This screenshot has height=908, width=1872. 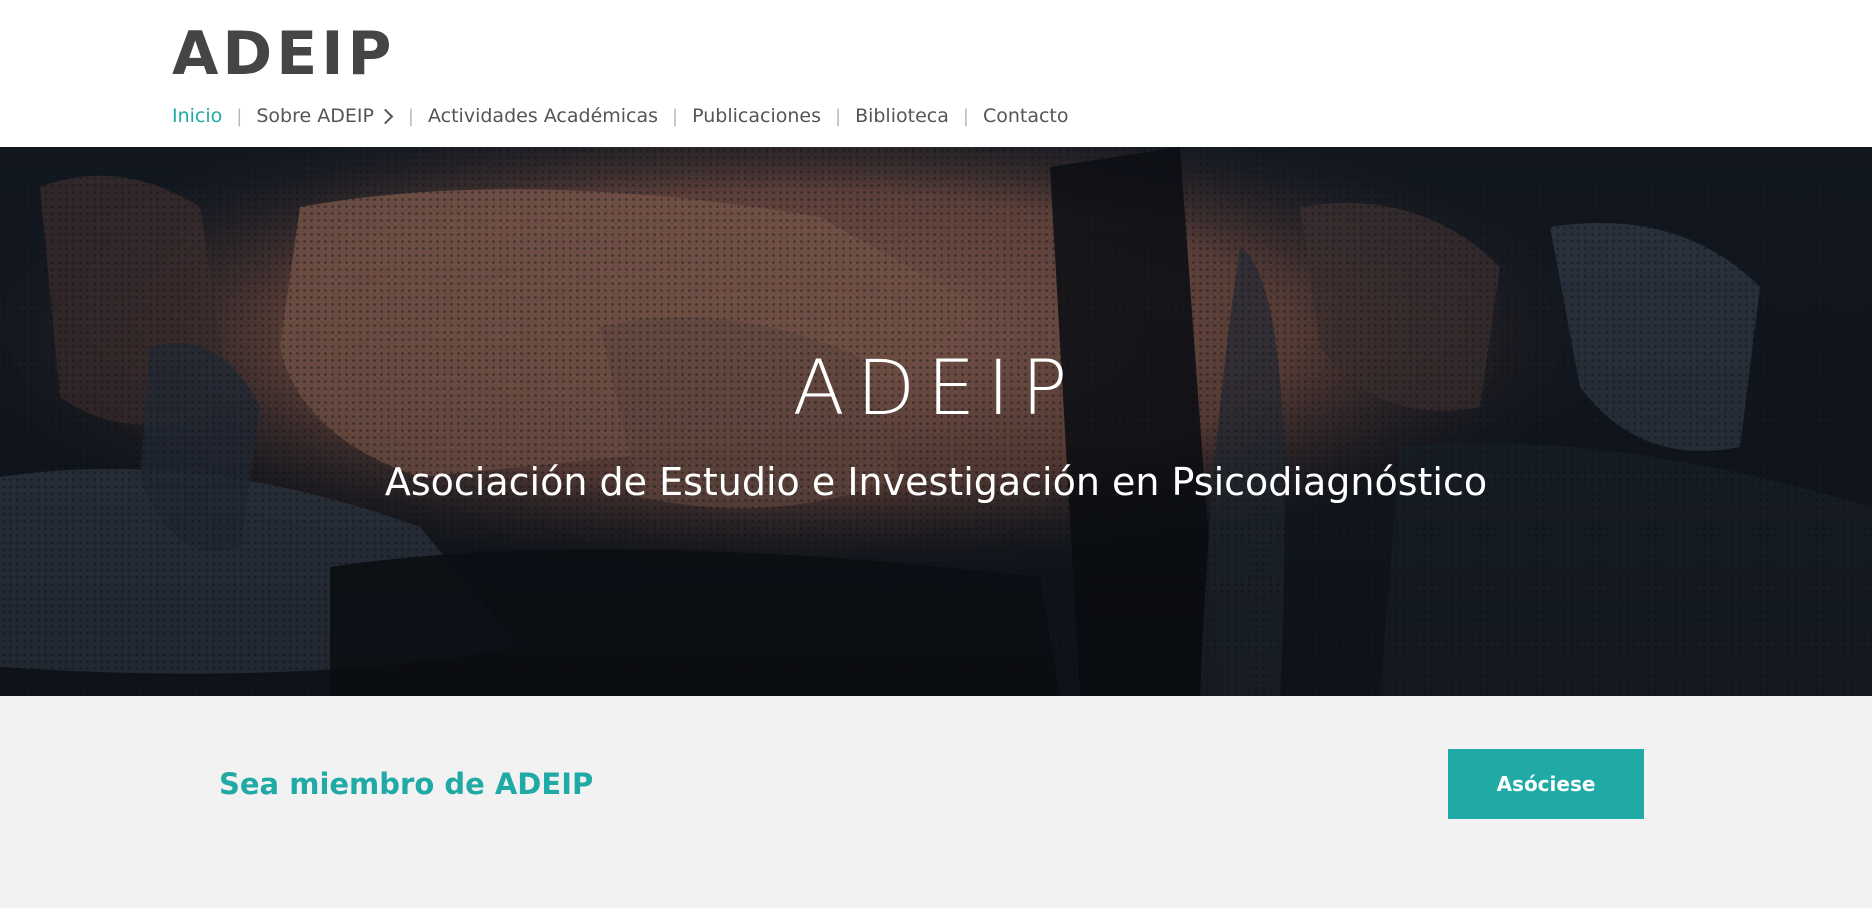 I want to click on nav-item-inicio: Inicio, so click(x=197, y=116).